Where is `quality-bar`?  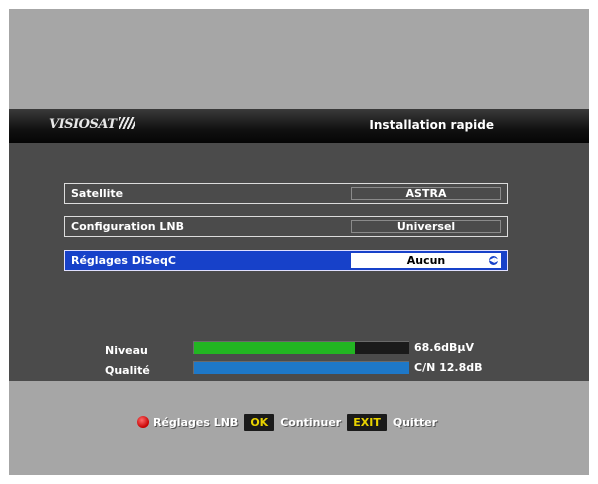 quality-bar is located at coordinates (301, 367).